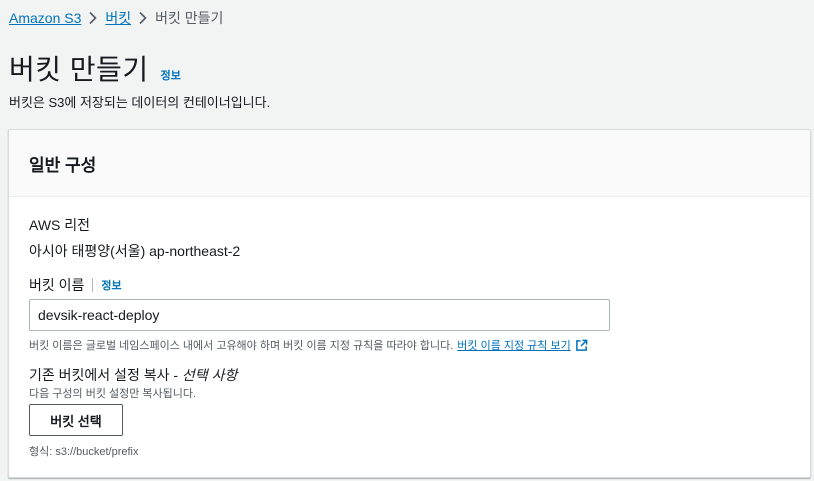  I want to click on breadcrumb: Amazon S3 버킷 버킷 만들기, so click(116, 18).